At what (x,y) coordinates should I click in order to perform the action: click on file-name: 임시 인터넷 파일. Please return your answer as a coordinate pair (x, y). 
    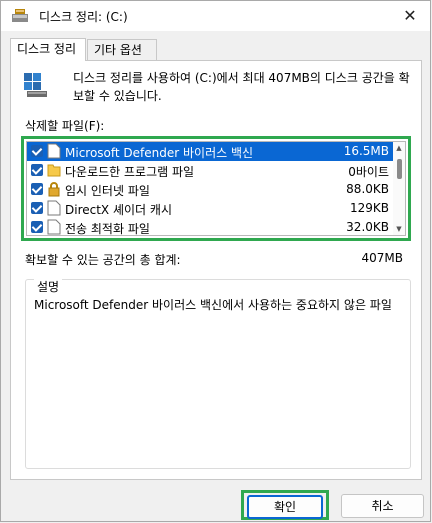
    Looking at the image, I should click on (107, 191).